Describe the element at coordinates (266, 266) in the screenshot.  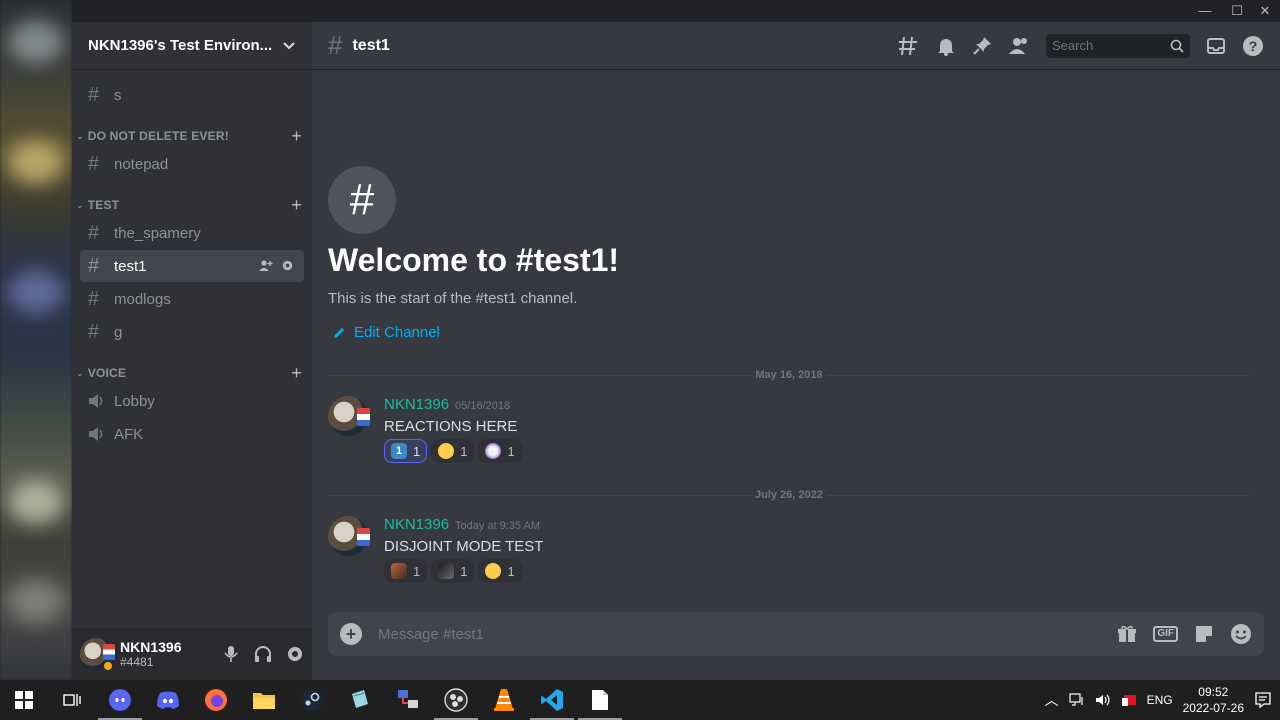
I see `invite-icon` at that location.